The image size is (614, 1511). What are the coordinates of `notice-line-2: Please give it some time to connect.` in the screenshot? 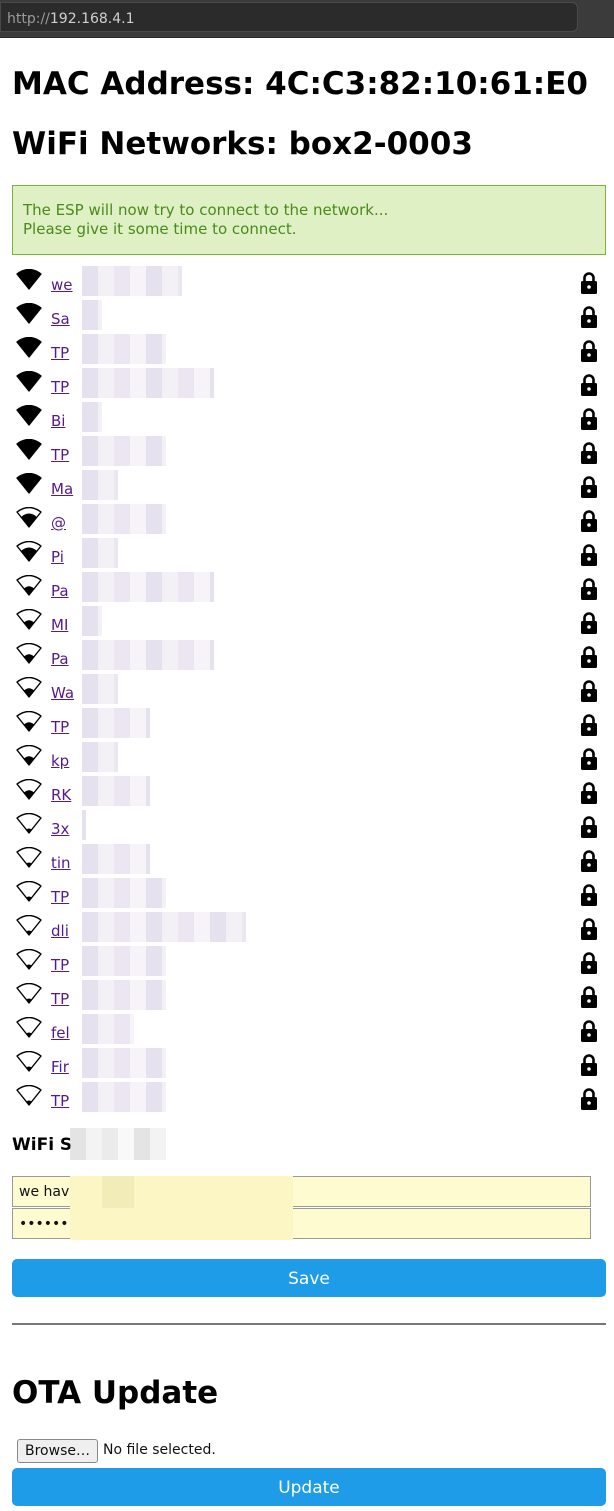 It's located at (160, 229).